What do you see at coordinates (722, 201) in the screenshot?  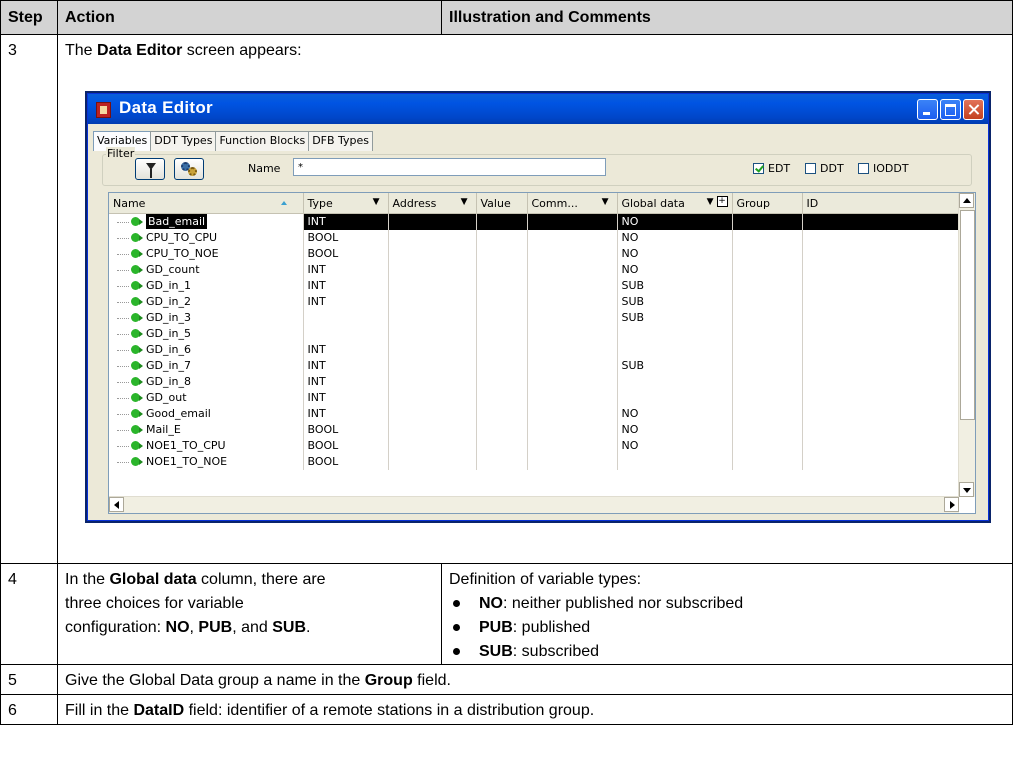 I see `expand-icon: +` at bounding box center [722, 201].